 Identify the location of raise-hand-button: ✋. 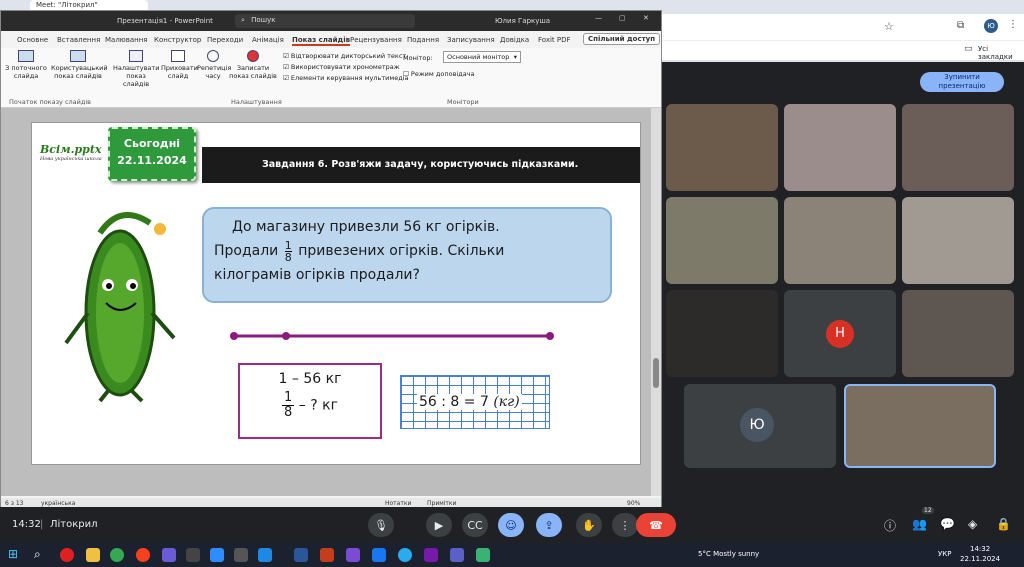
(589, 525).